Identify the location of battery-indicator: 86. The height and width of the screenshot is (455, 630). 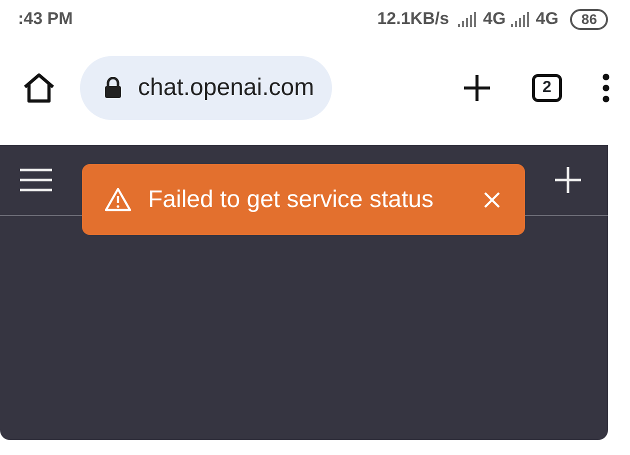
(589, 19).